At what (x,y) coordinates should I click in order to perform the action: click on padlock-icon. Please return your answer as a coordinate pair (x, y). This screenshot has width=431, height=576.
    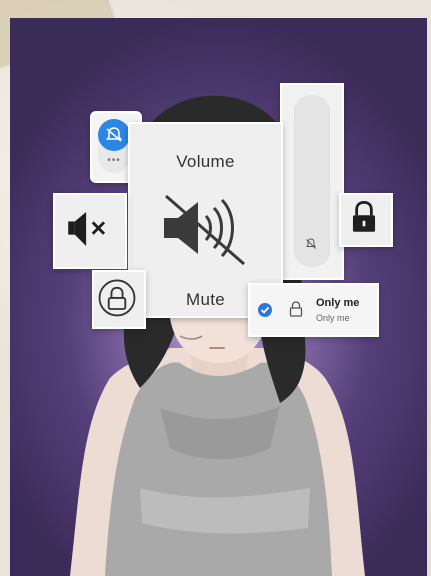
    Looking at the image, I should click on (364, 216).